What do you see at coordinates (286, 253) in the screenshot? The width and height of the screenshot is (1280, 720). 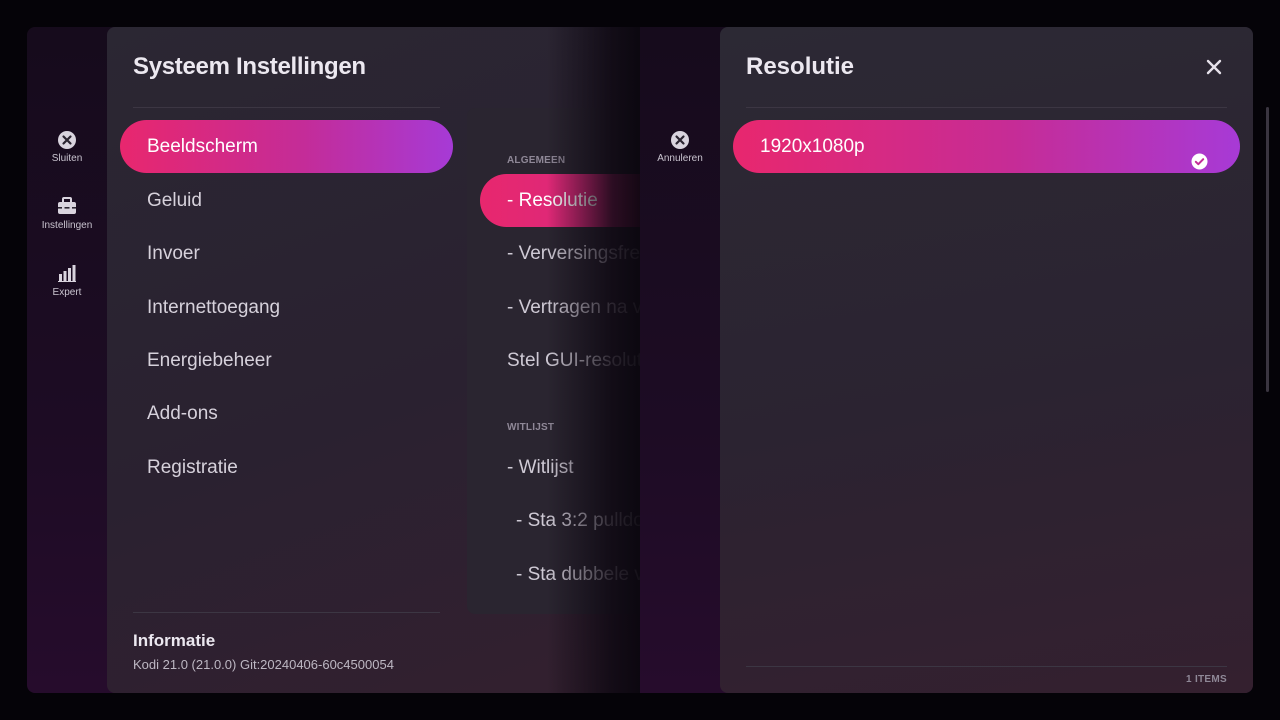 I see `category-invoer: Invoer` at bounding box center [286, 253].